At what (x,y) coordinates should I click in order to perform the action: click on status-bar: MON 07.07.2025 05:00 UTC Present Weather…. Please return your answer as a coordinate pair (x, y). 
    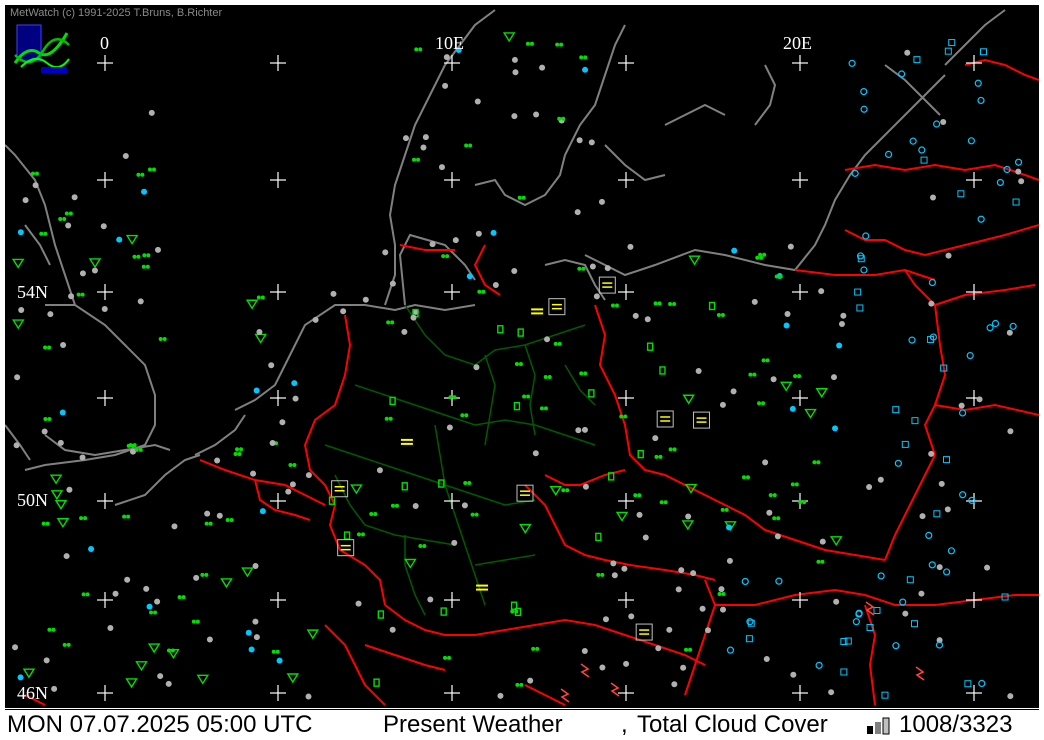
    Looking at the image, I should click on (522, 724).